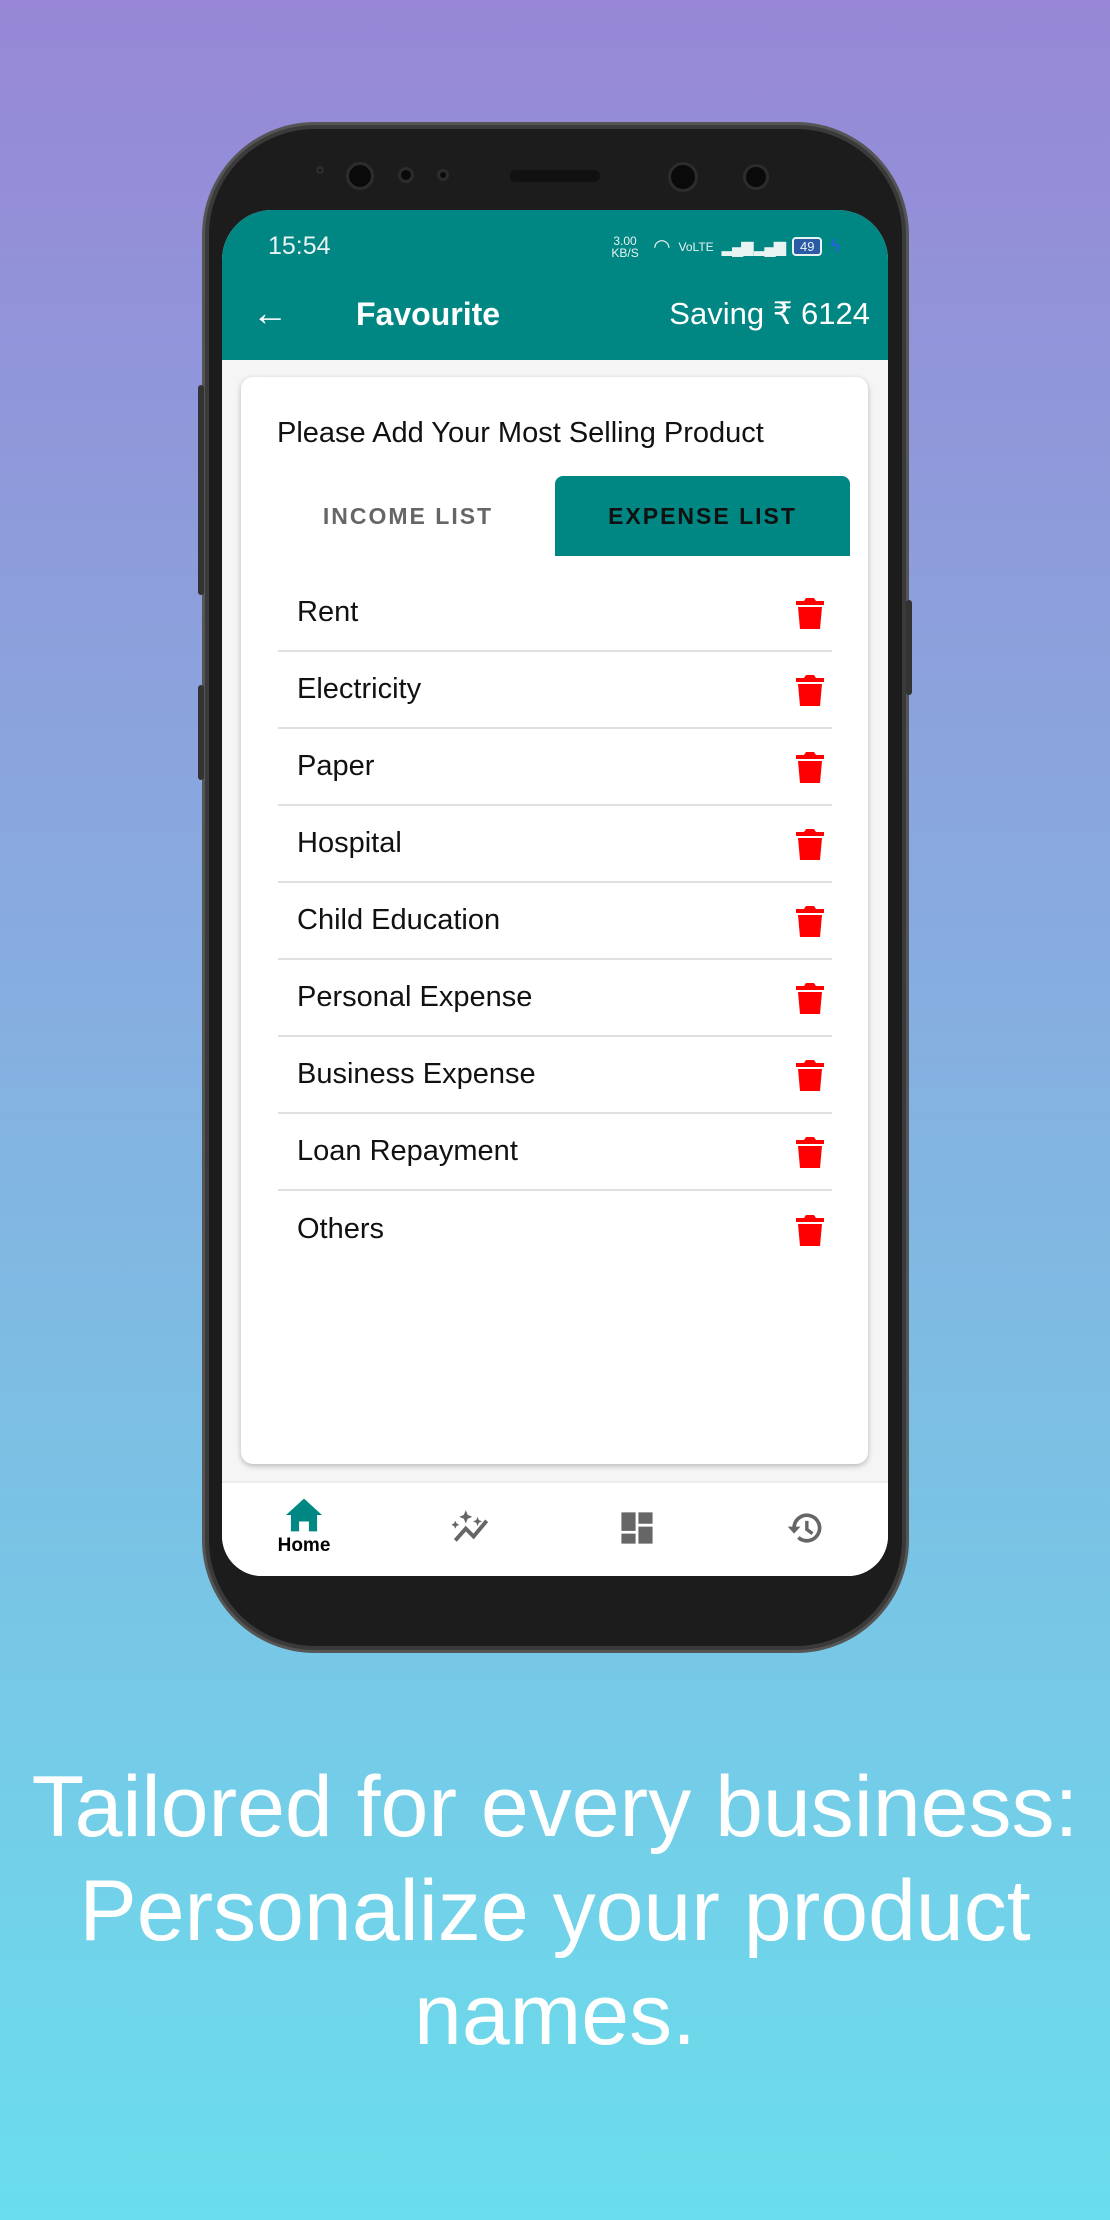 This screenshot has height=2220, width=1110. Describe the element at coordinates (428, 314) in the screenshot. I see `page-title: Favourite` at that location.